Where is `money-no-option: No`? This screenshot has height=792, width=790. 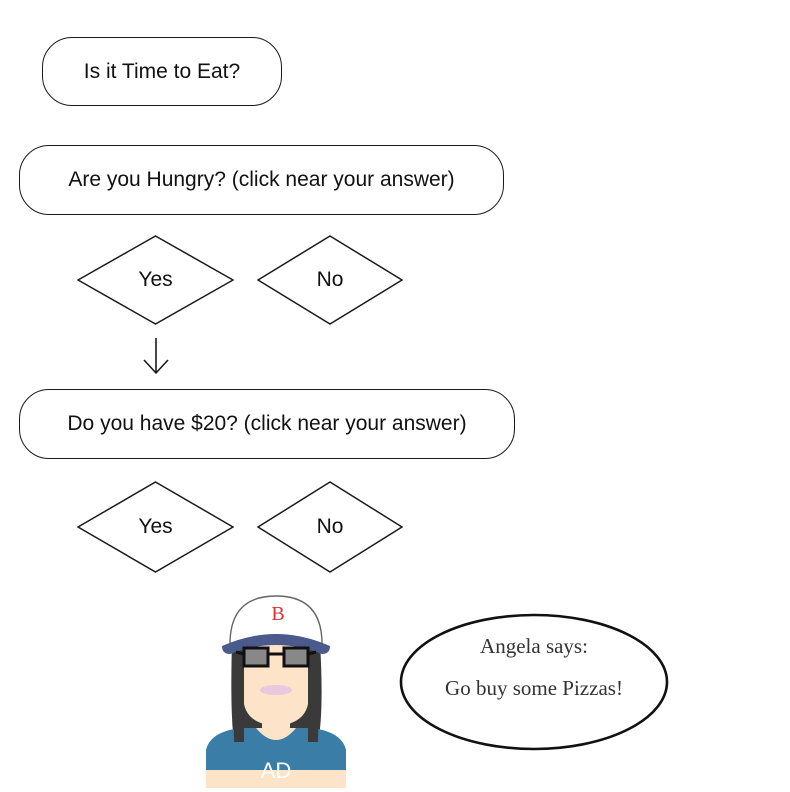 money-no-option: No is located at coordinates (330, 527).